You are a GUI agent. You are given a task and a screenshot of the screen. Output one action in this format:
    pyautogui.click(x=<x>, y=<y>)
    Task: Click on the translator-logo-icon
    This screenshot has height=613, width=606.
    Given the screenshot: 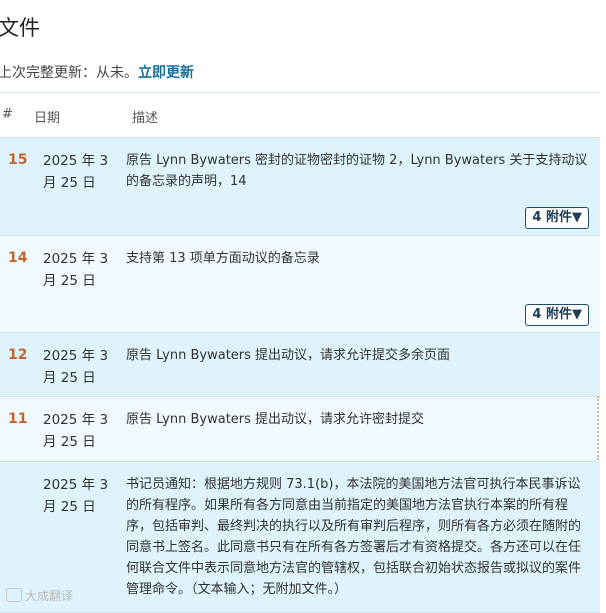 What is the action you would take?
    pyautogui.click(x=14, y=595)
    